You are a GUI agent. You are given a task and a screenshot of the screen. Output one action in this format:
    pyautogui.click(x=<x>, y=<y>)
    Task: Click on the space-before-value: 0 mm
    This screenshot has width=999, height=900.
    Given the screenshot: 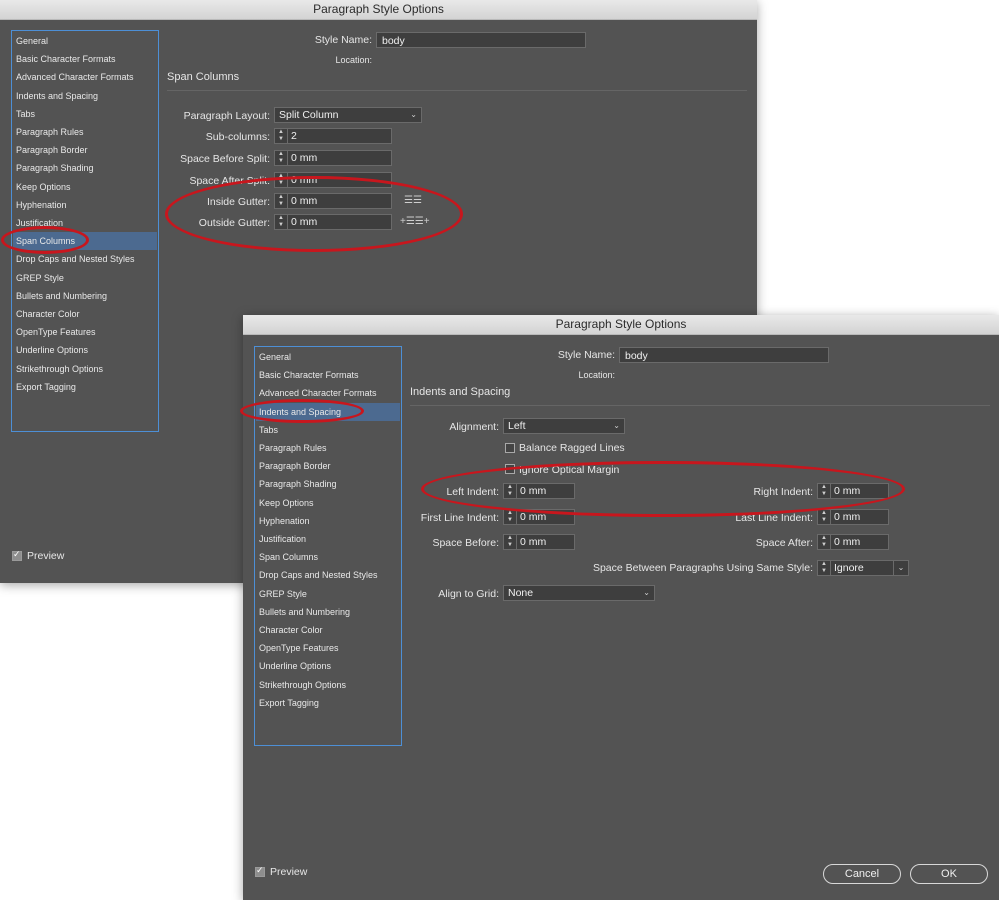 What is the action you would take?
    pyautogui.click(x=533, y=542)
    